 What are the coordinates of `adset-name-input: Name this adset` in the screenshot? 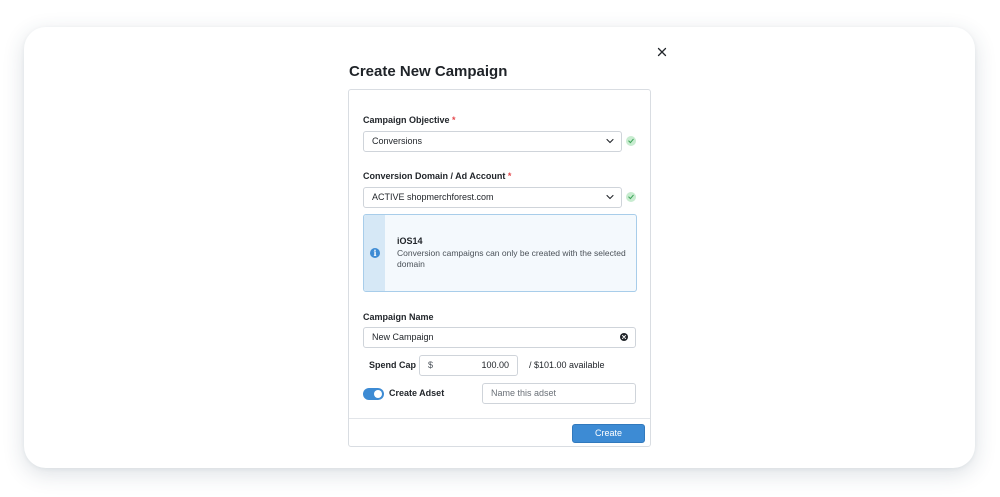 It's located at (559, 393).